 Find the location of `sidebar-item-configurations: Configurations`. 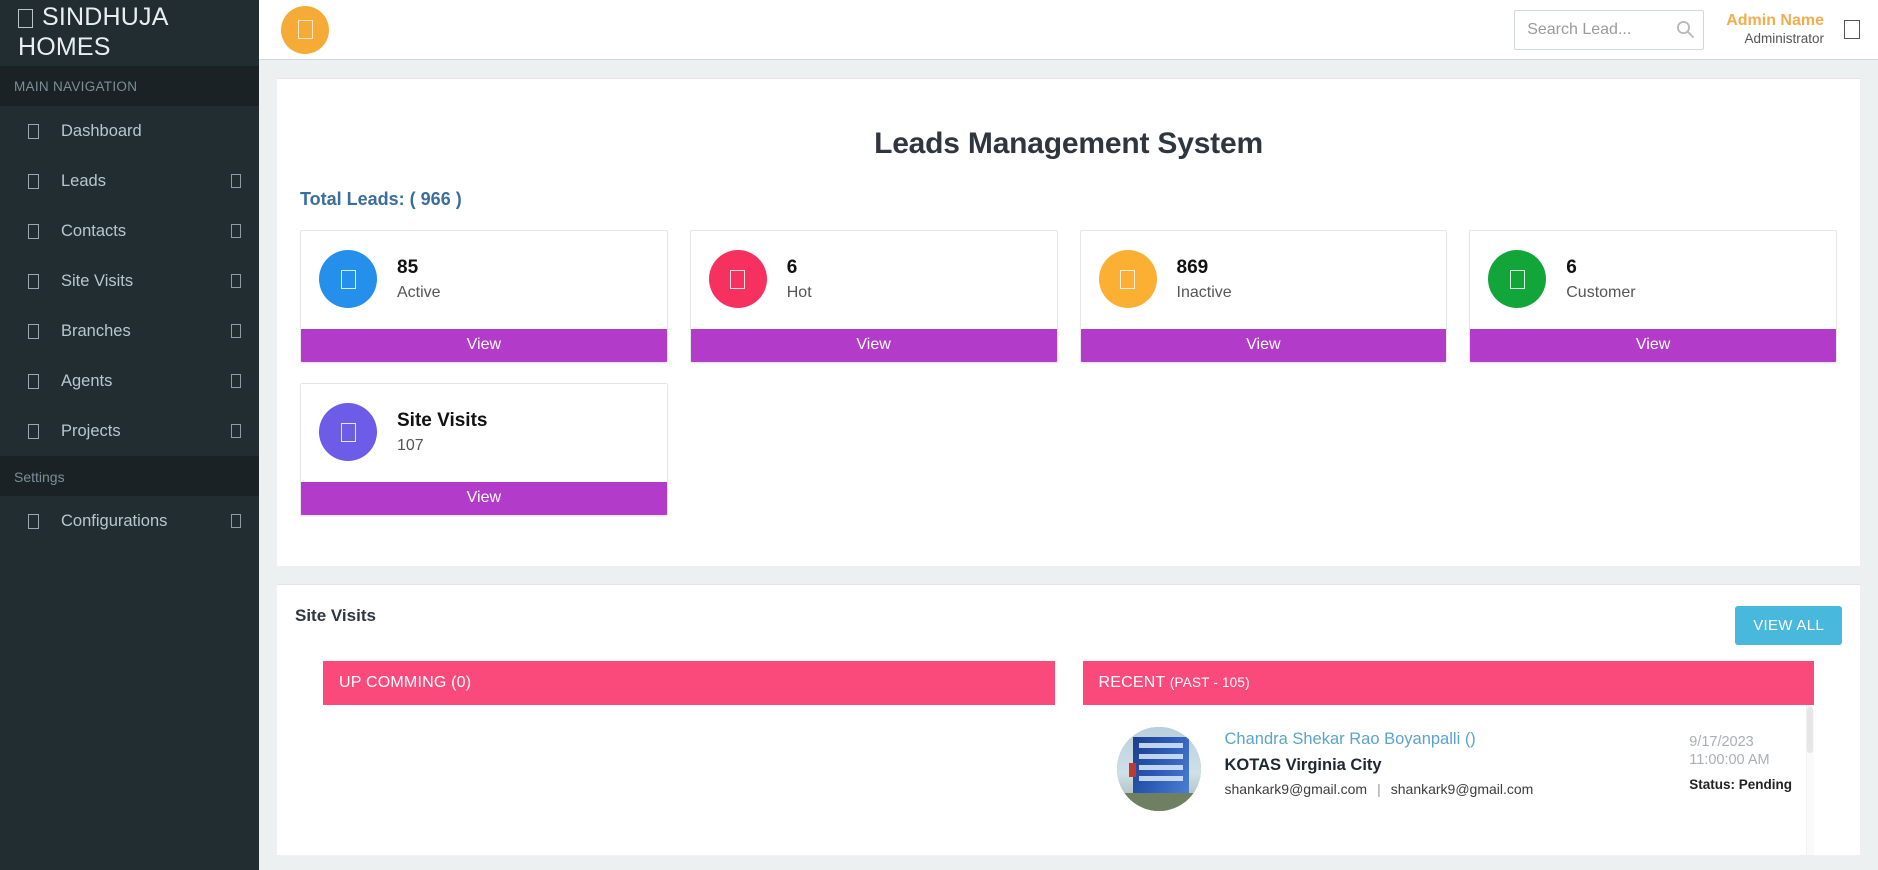

sidebar-item-configurations: Configurations is located at coordinates (129, 521).